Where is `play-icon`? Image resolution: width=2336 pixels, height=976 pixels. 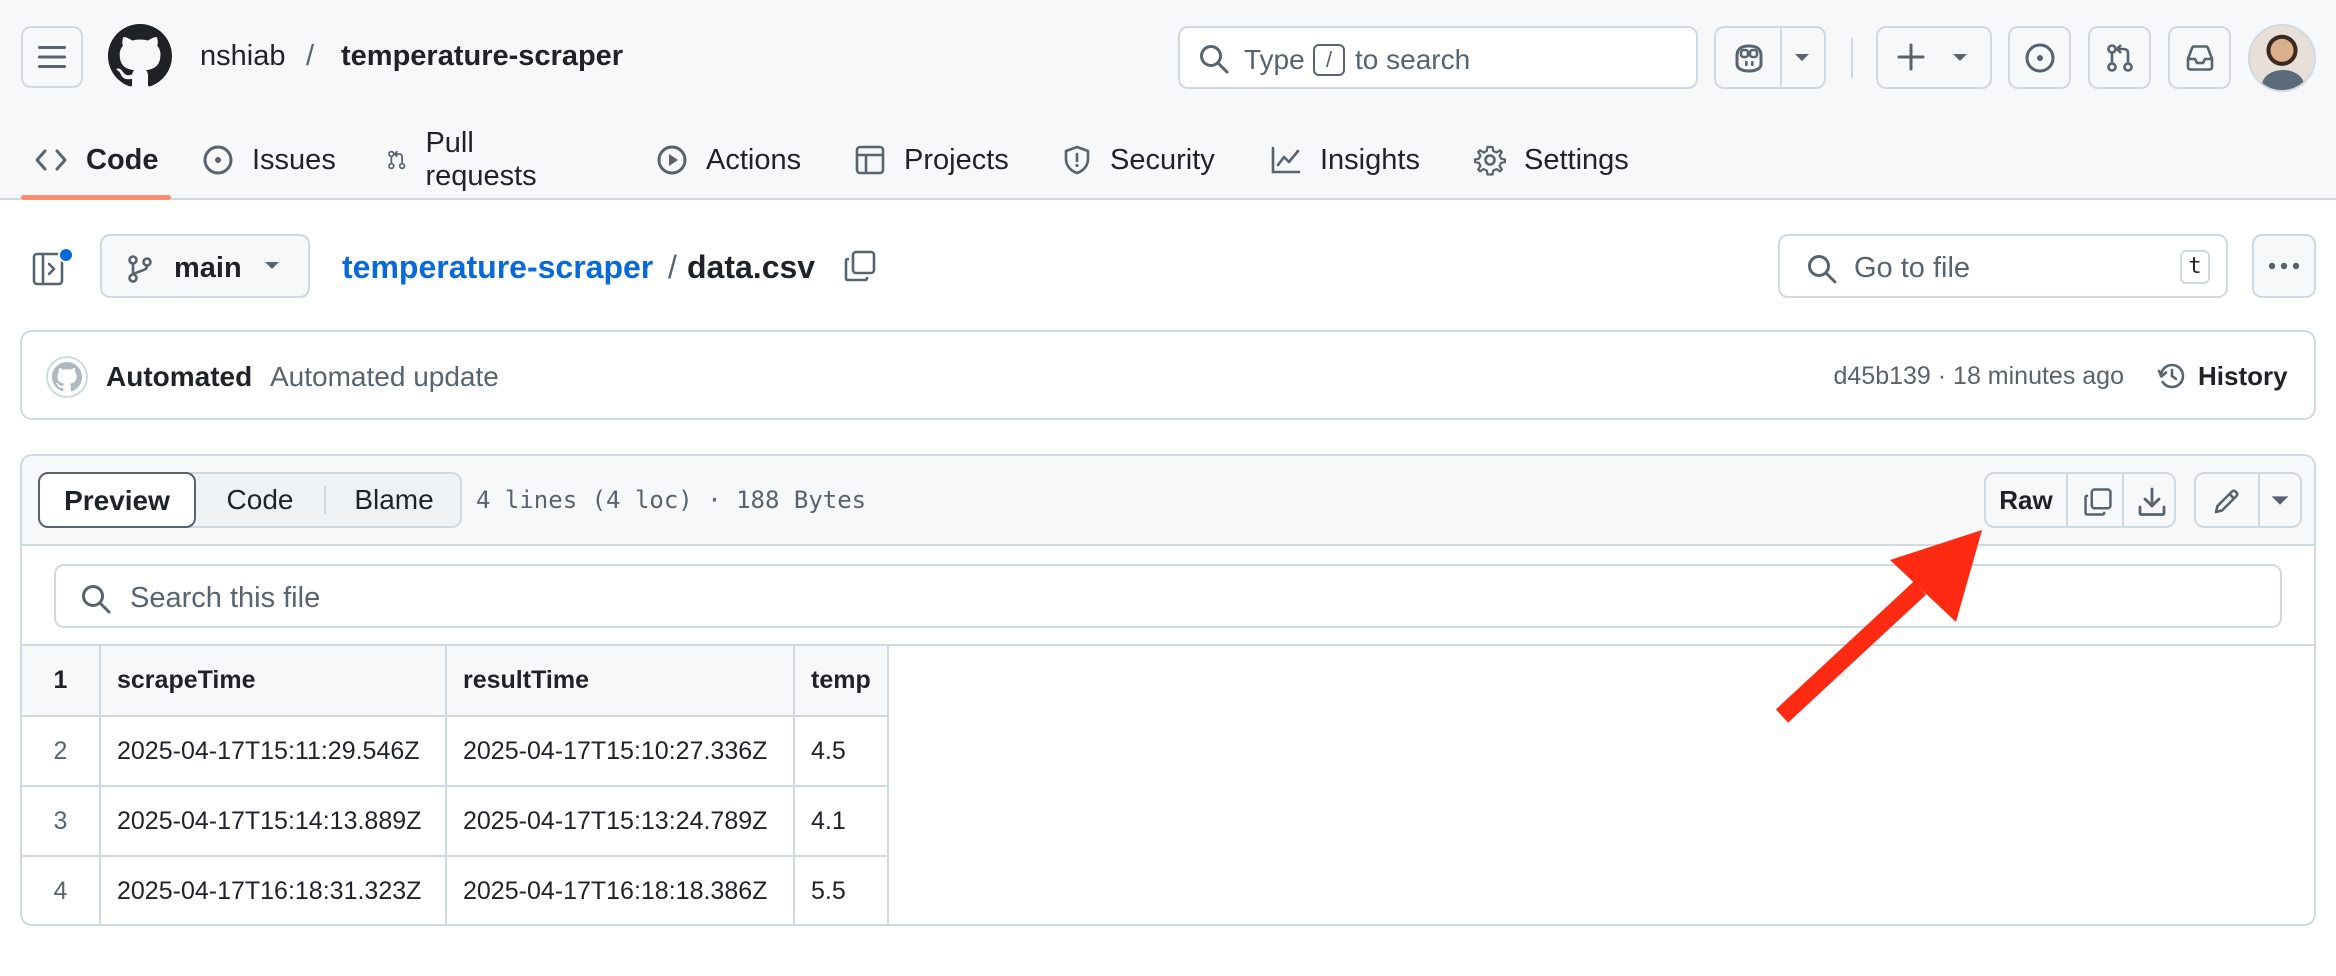 play-icon is located at coordinates (672, 160).